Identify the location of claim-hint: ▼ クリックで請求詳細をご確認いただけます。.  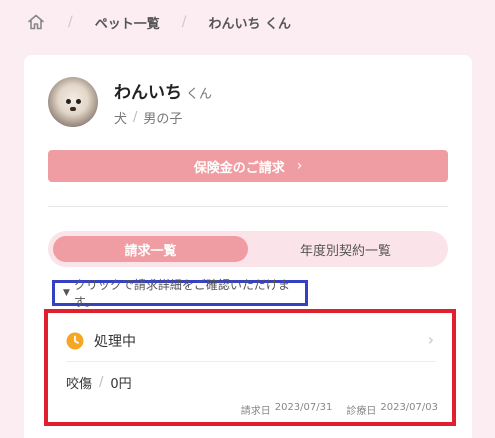
(180, 293).